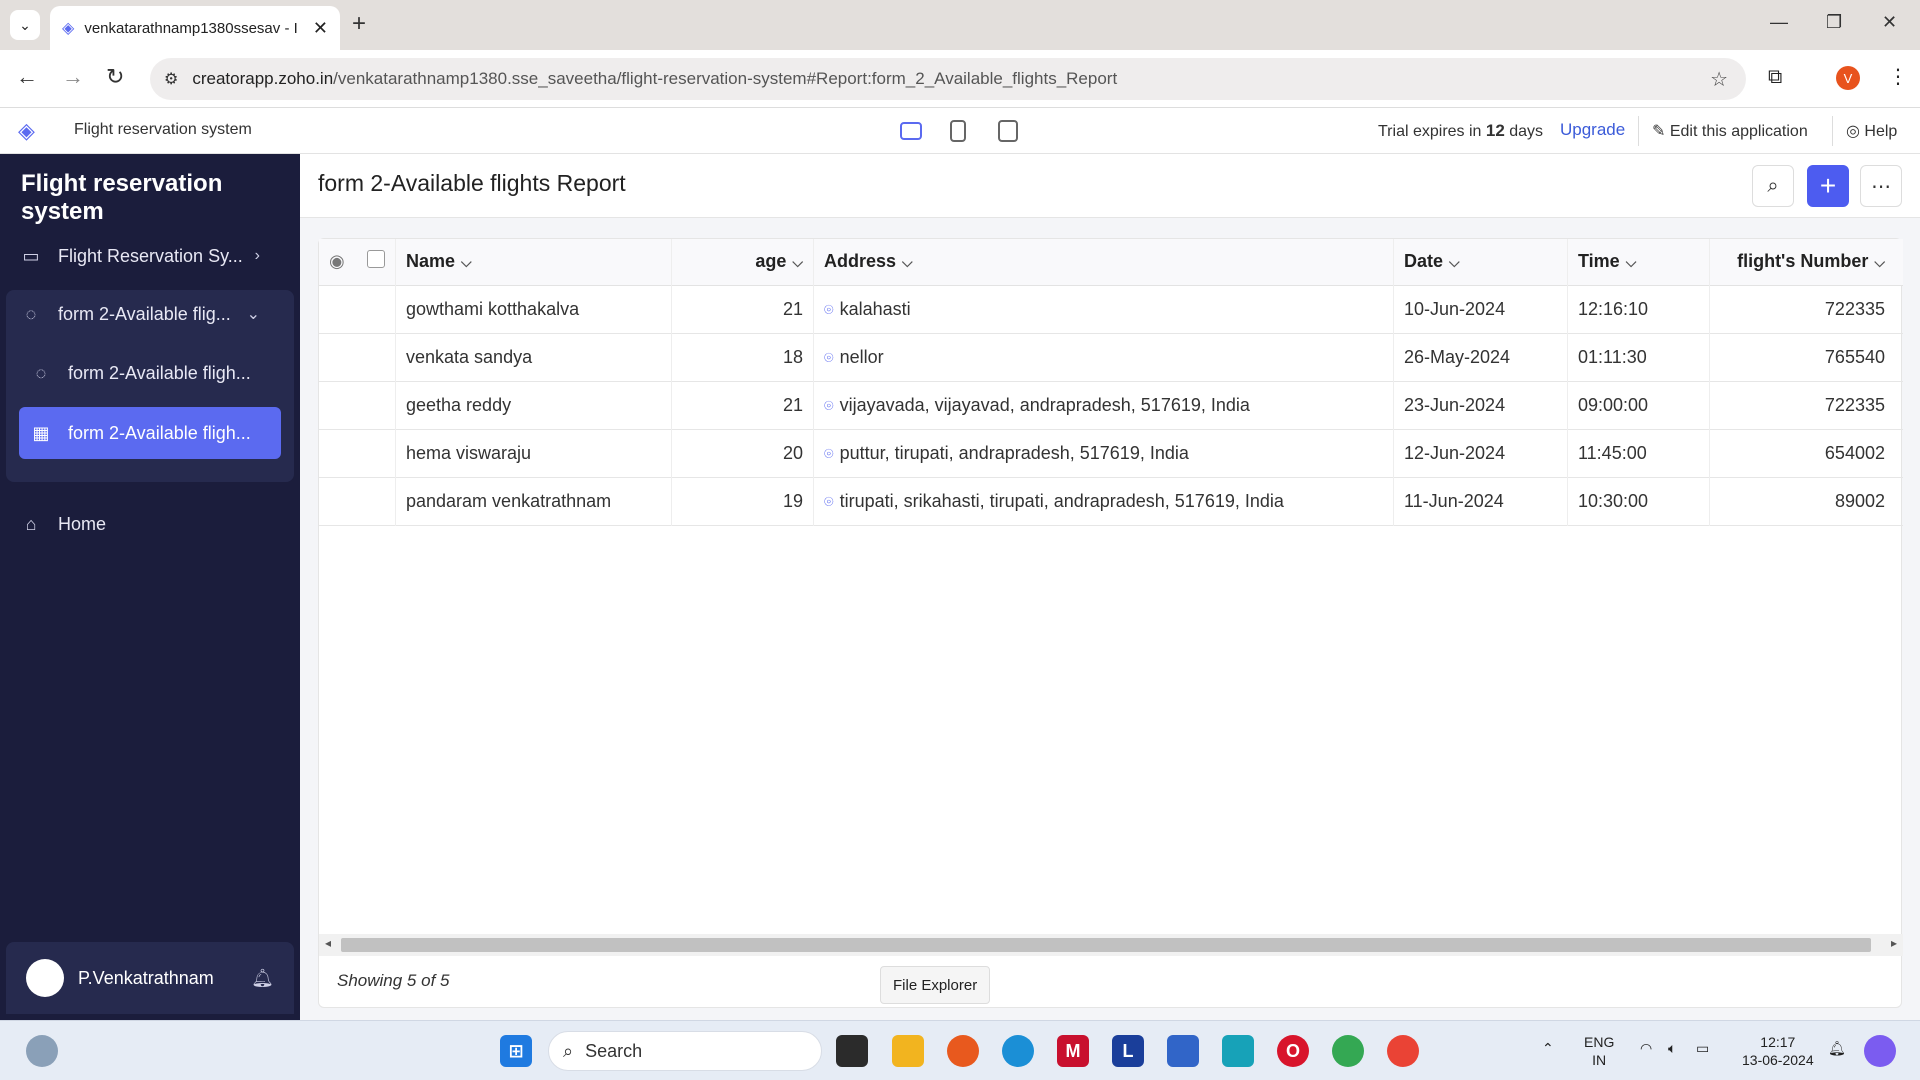 This screenshot has width=1920, height=1080. What do you see at coordinates (122, 197) in the screenshot?
I see `sidebar-title: Flight reservation system` at bounding box center [122, 197].